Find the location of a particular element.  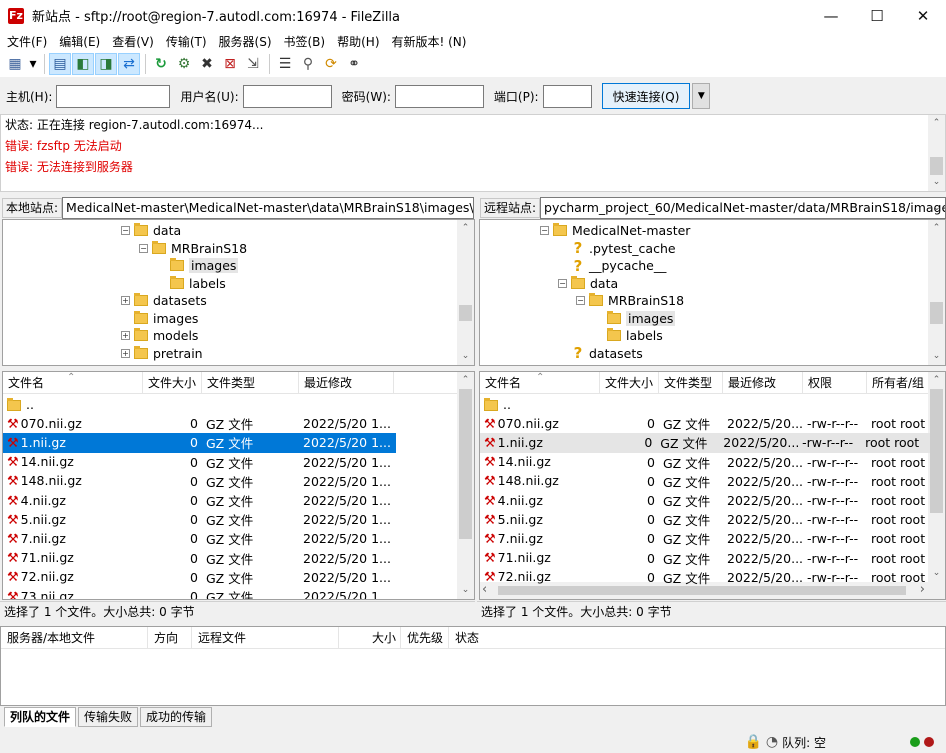

tree-node: + pretrain is located at coordinates (162, 354).